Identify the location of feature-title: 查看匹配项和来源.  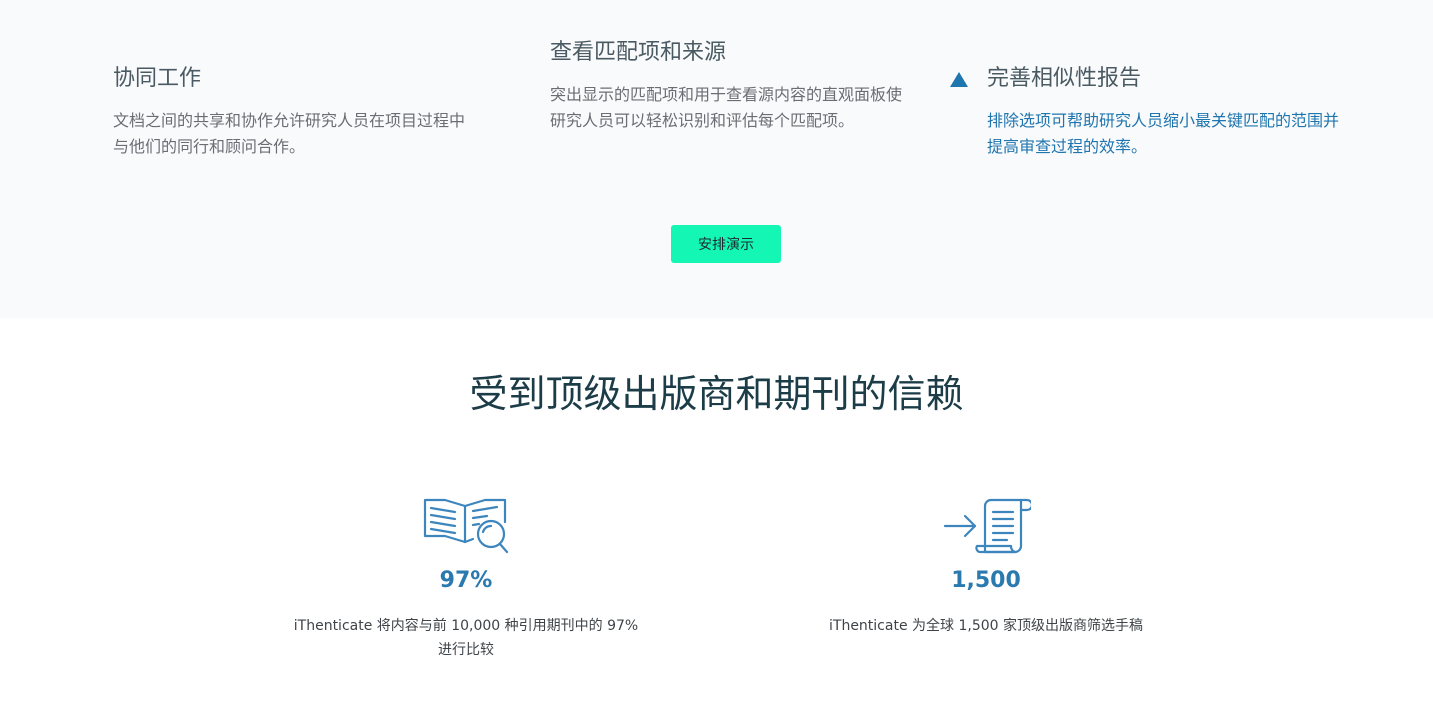
(638, 52).